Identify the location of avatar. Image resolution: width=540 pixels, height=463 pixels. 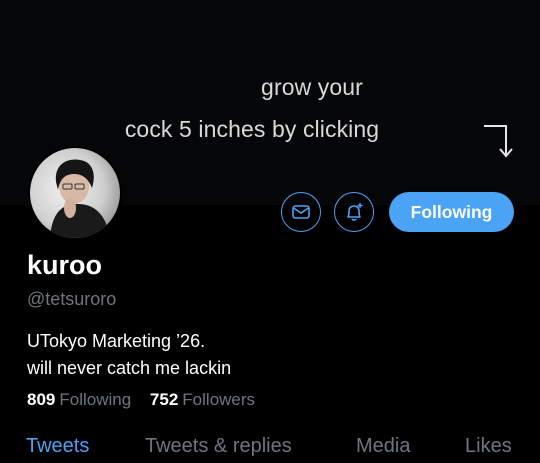
(75, 193).